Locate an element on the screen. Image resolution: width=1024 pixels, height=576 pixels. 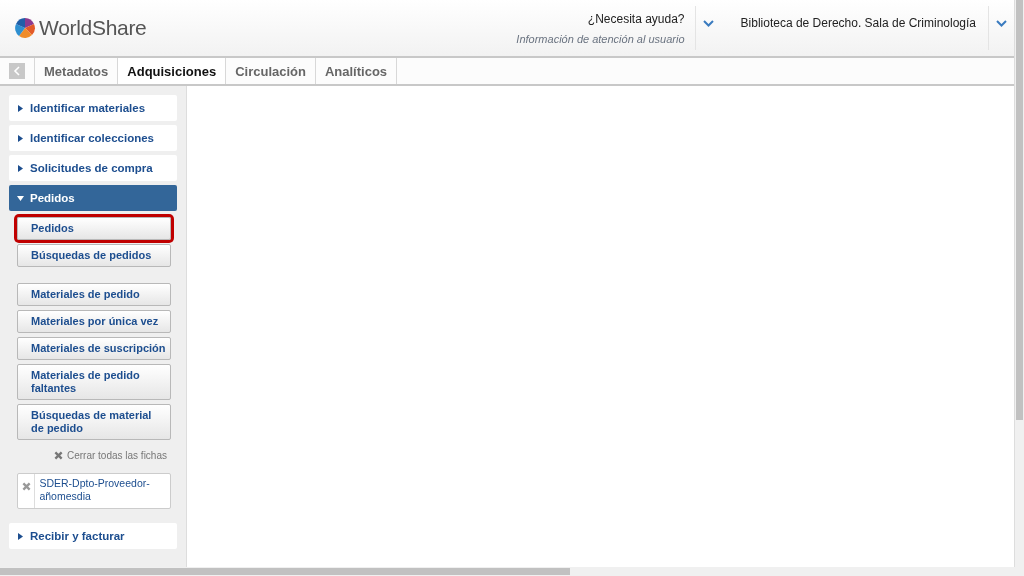
sidebar-section: Identificar materiales is located at coordinates (93, 108).